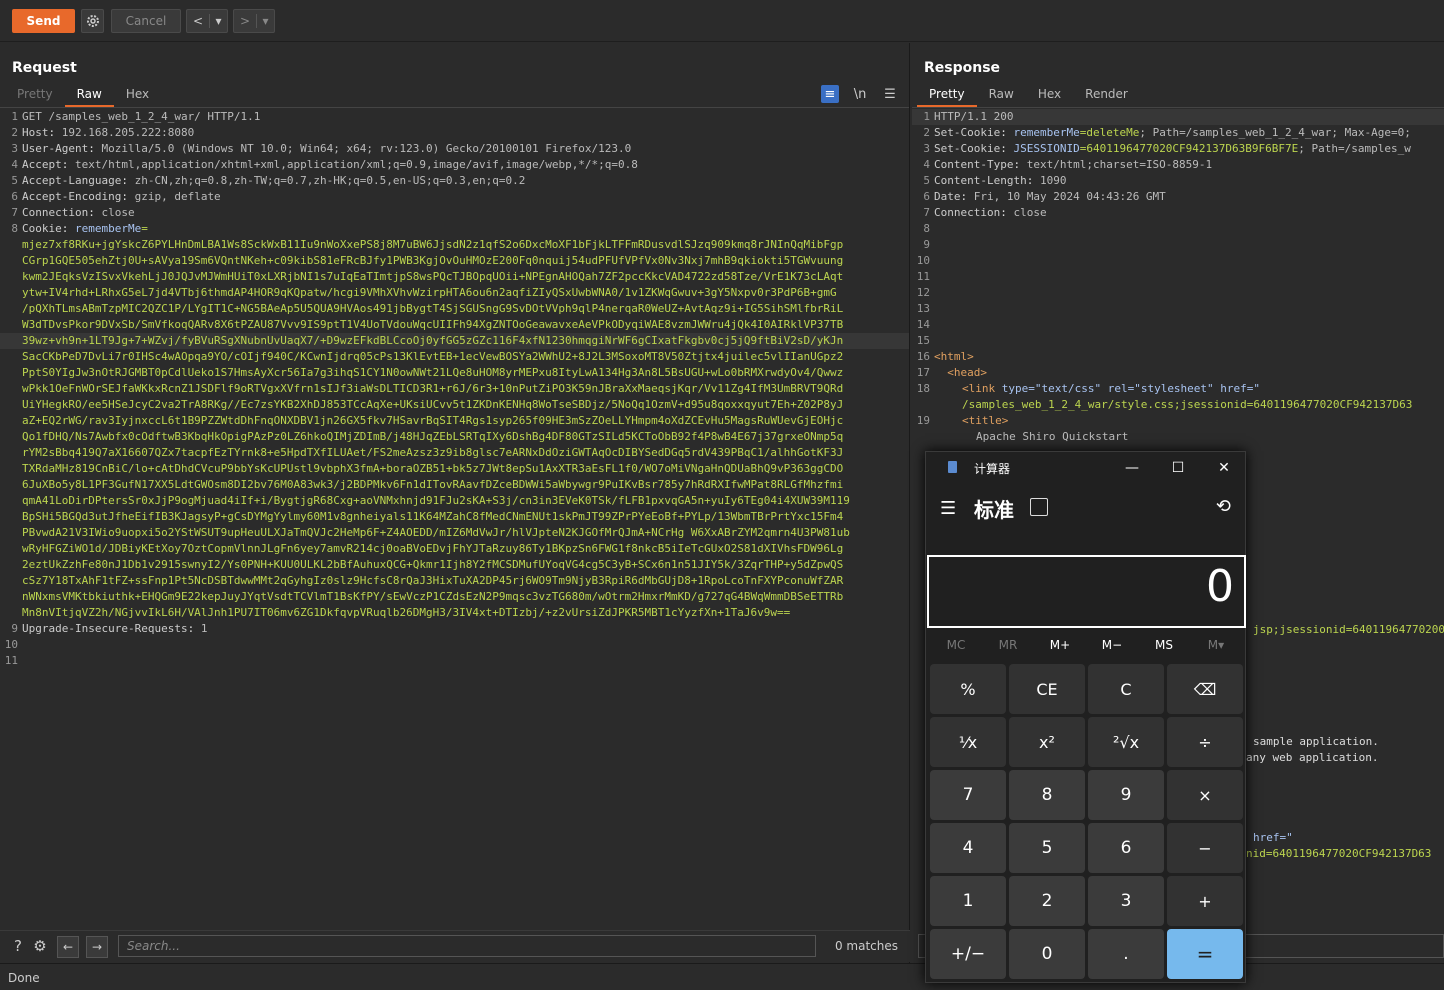 Image resolution: width=1444 pixels, height=990 pixels. I want to click on tab-render: Render, so click(1106, 96).